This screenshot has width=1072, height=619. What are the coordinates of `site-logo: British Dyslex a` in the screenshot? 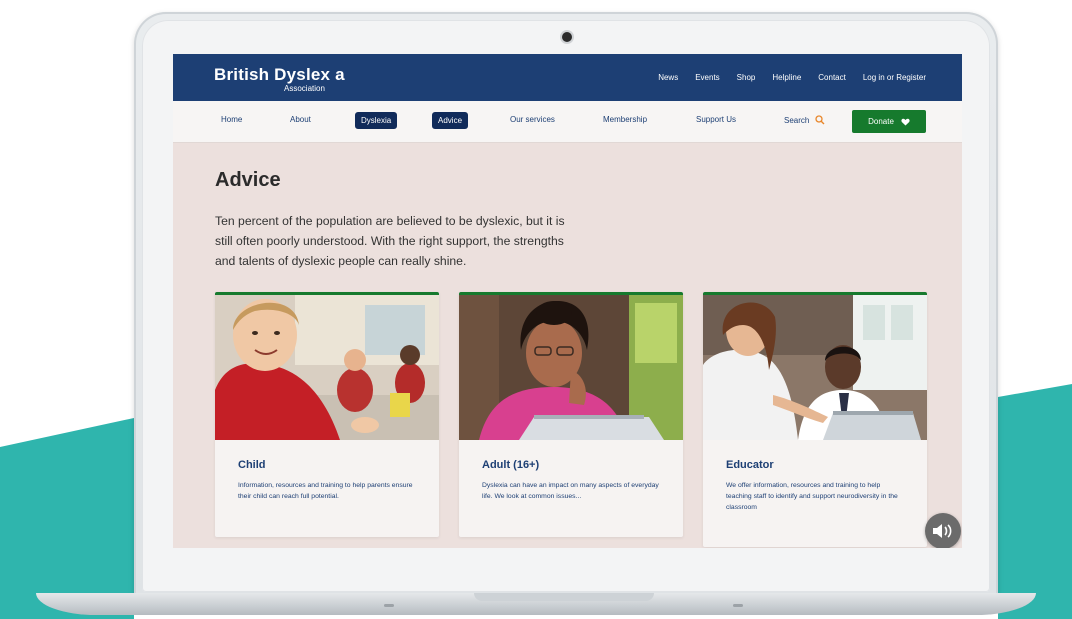 It's located at (279, 75).